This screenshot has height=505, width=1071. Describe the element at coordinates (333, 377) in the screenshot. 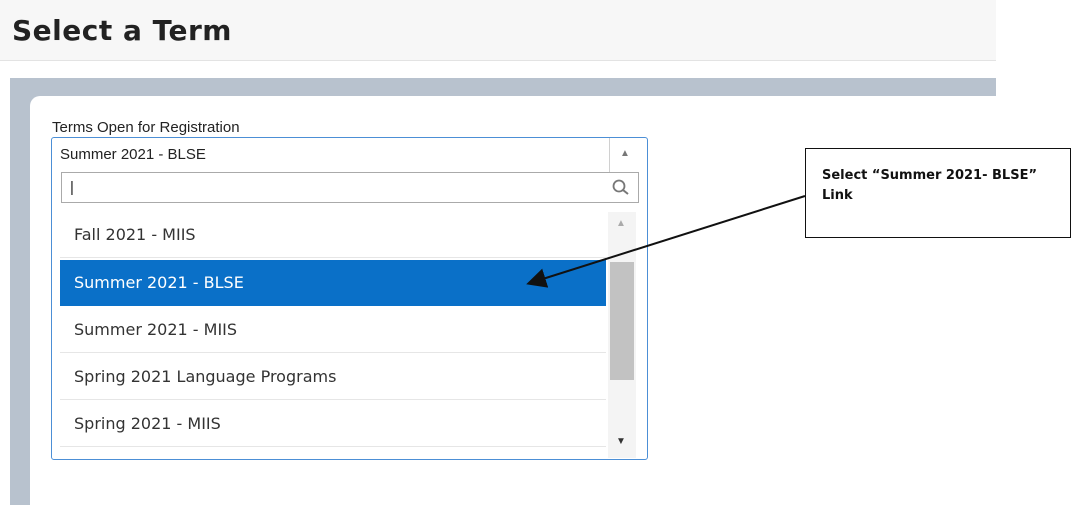

I see `term-option-spring-2021-language-programs: Spring 2021 Language Programs` at that location.